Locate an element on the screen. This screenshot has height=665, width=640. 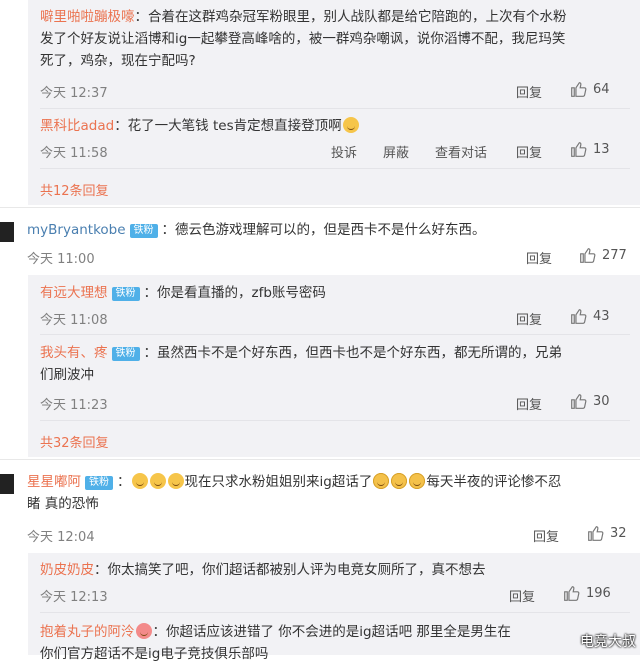
comment-username: 星星嘟阿 is located at coordinates (54, 482).